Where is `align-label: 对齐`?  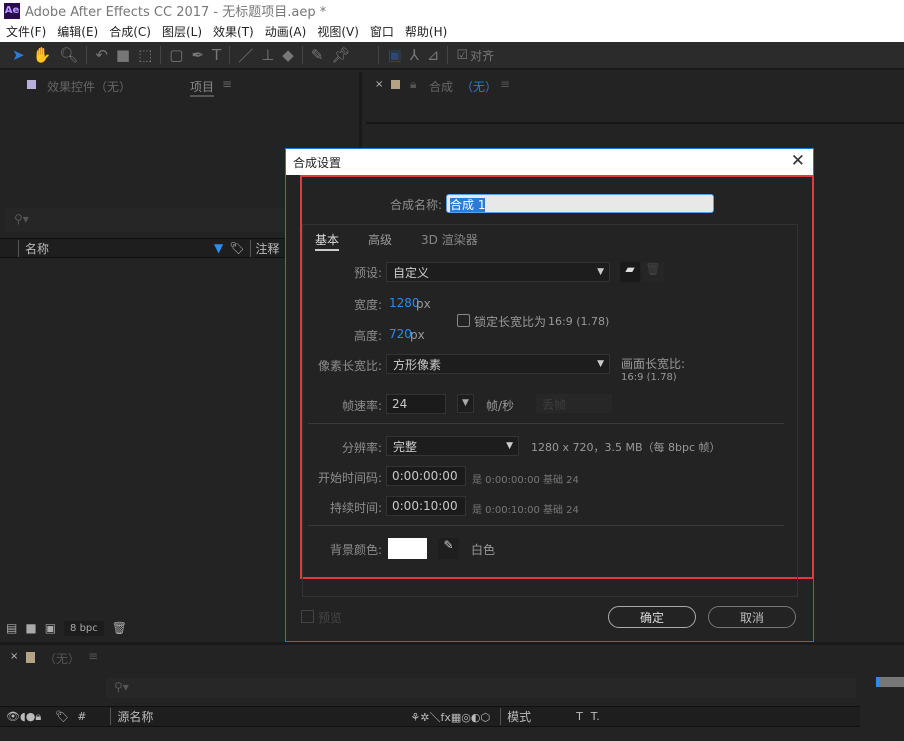 align-label: 对齐 is located at coordinates (482, 55).